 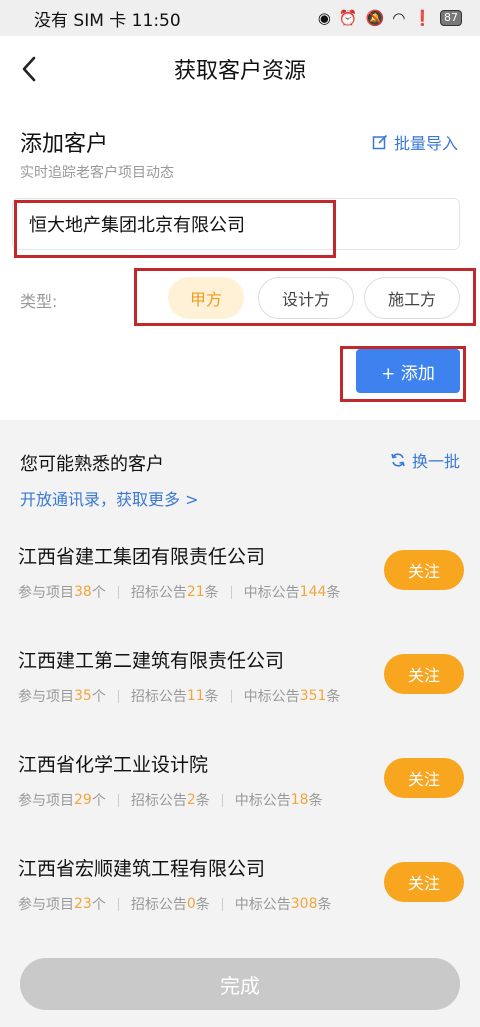 What do you see at coordinates (109, 498) in the screenshot?
I see `open-contacts-link: 开放通讯录，获取更多 >` at bounding box center [109, 498].